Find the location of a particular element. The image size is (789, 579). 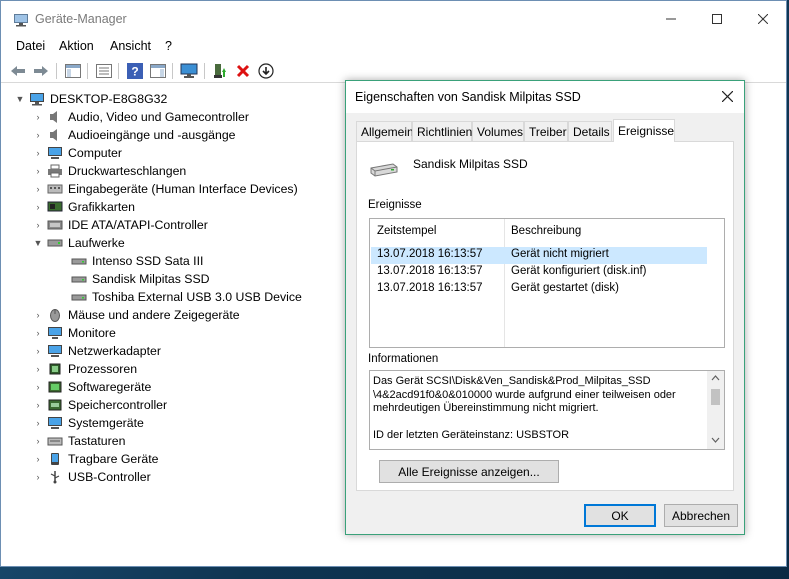

tree-category-label: USB-Controller is located at coordinates (109, 477).